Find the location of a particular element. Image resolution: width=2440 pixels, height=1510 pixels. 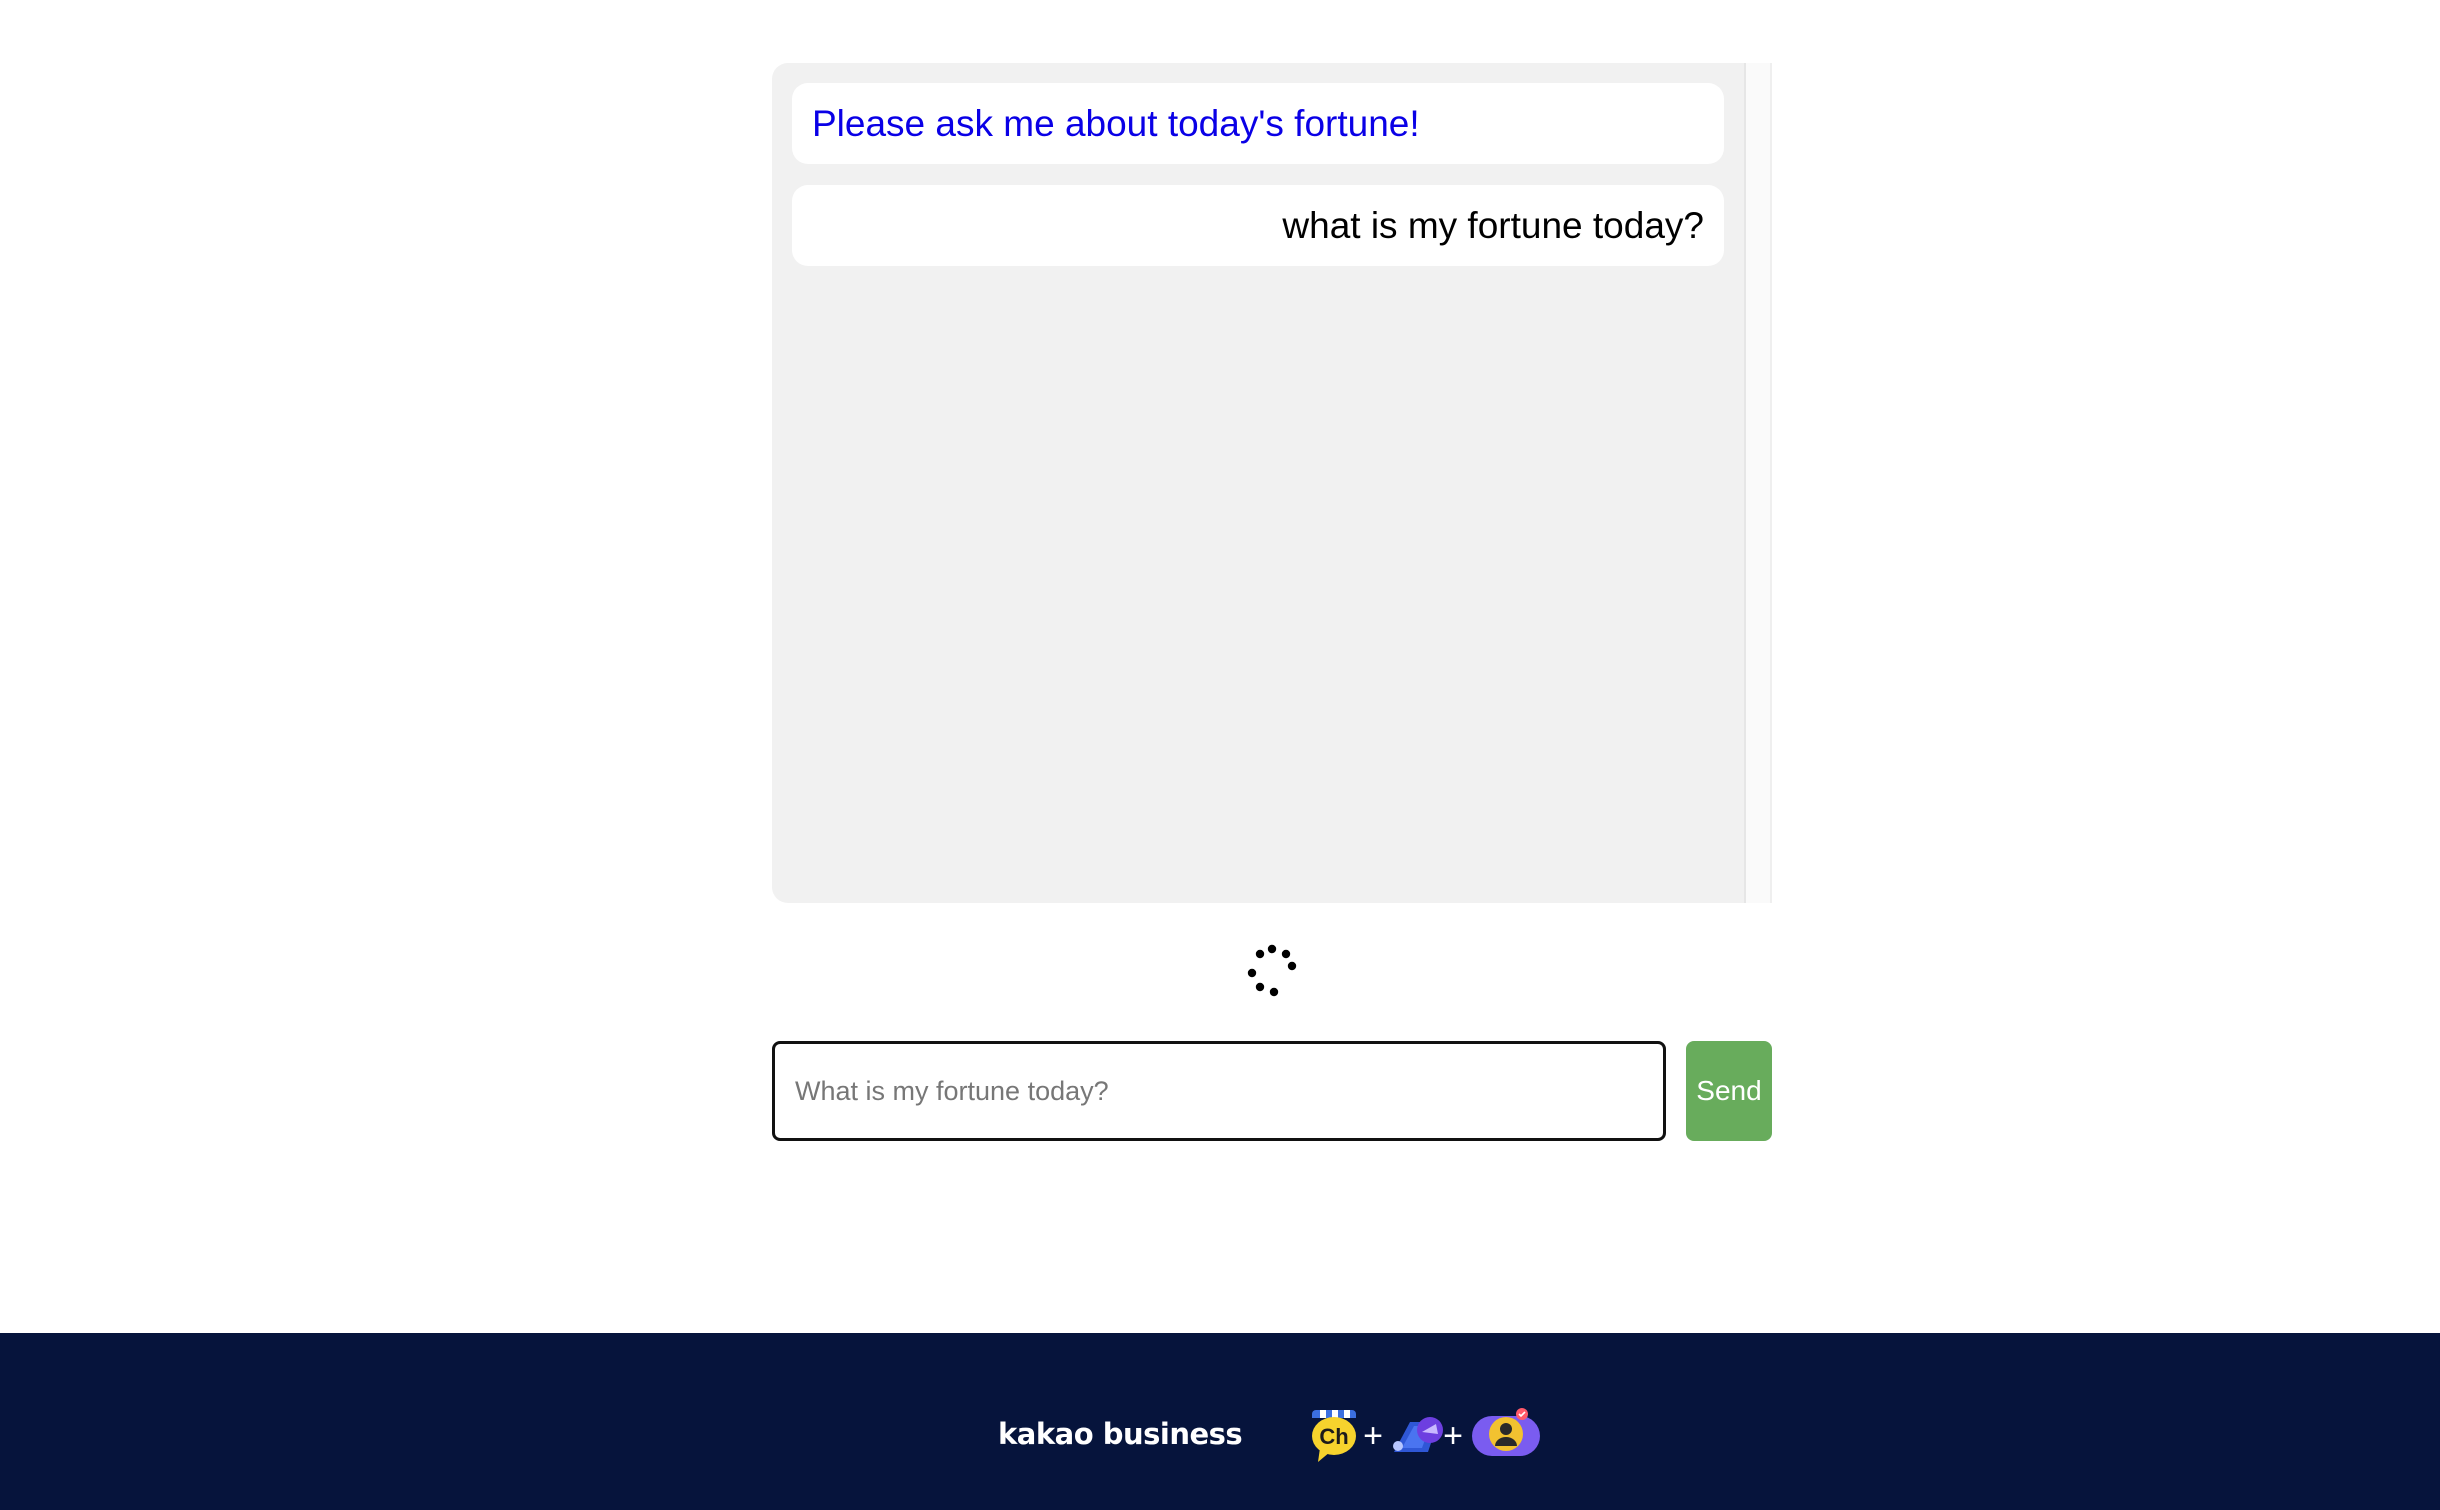

bot-message: Please ask me about today's fortune! is located at coordinates (1258, 123).